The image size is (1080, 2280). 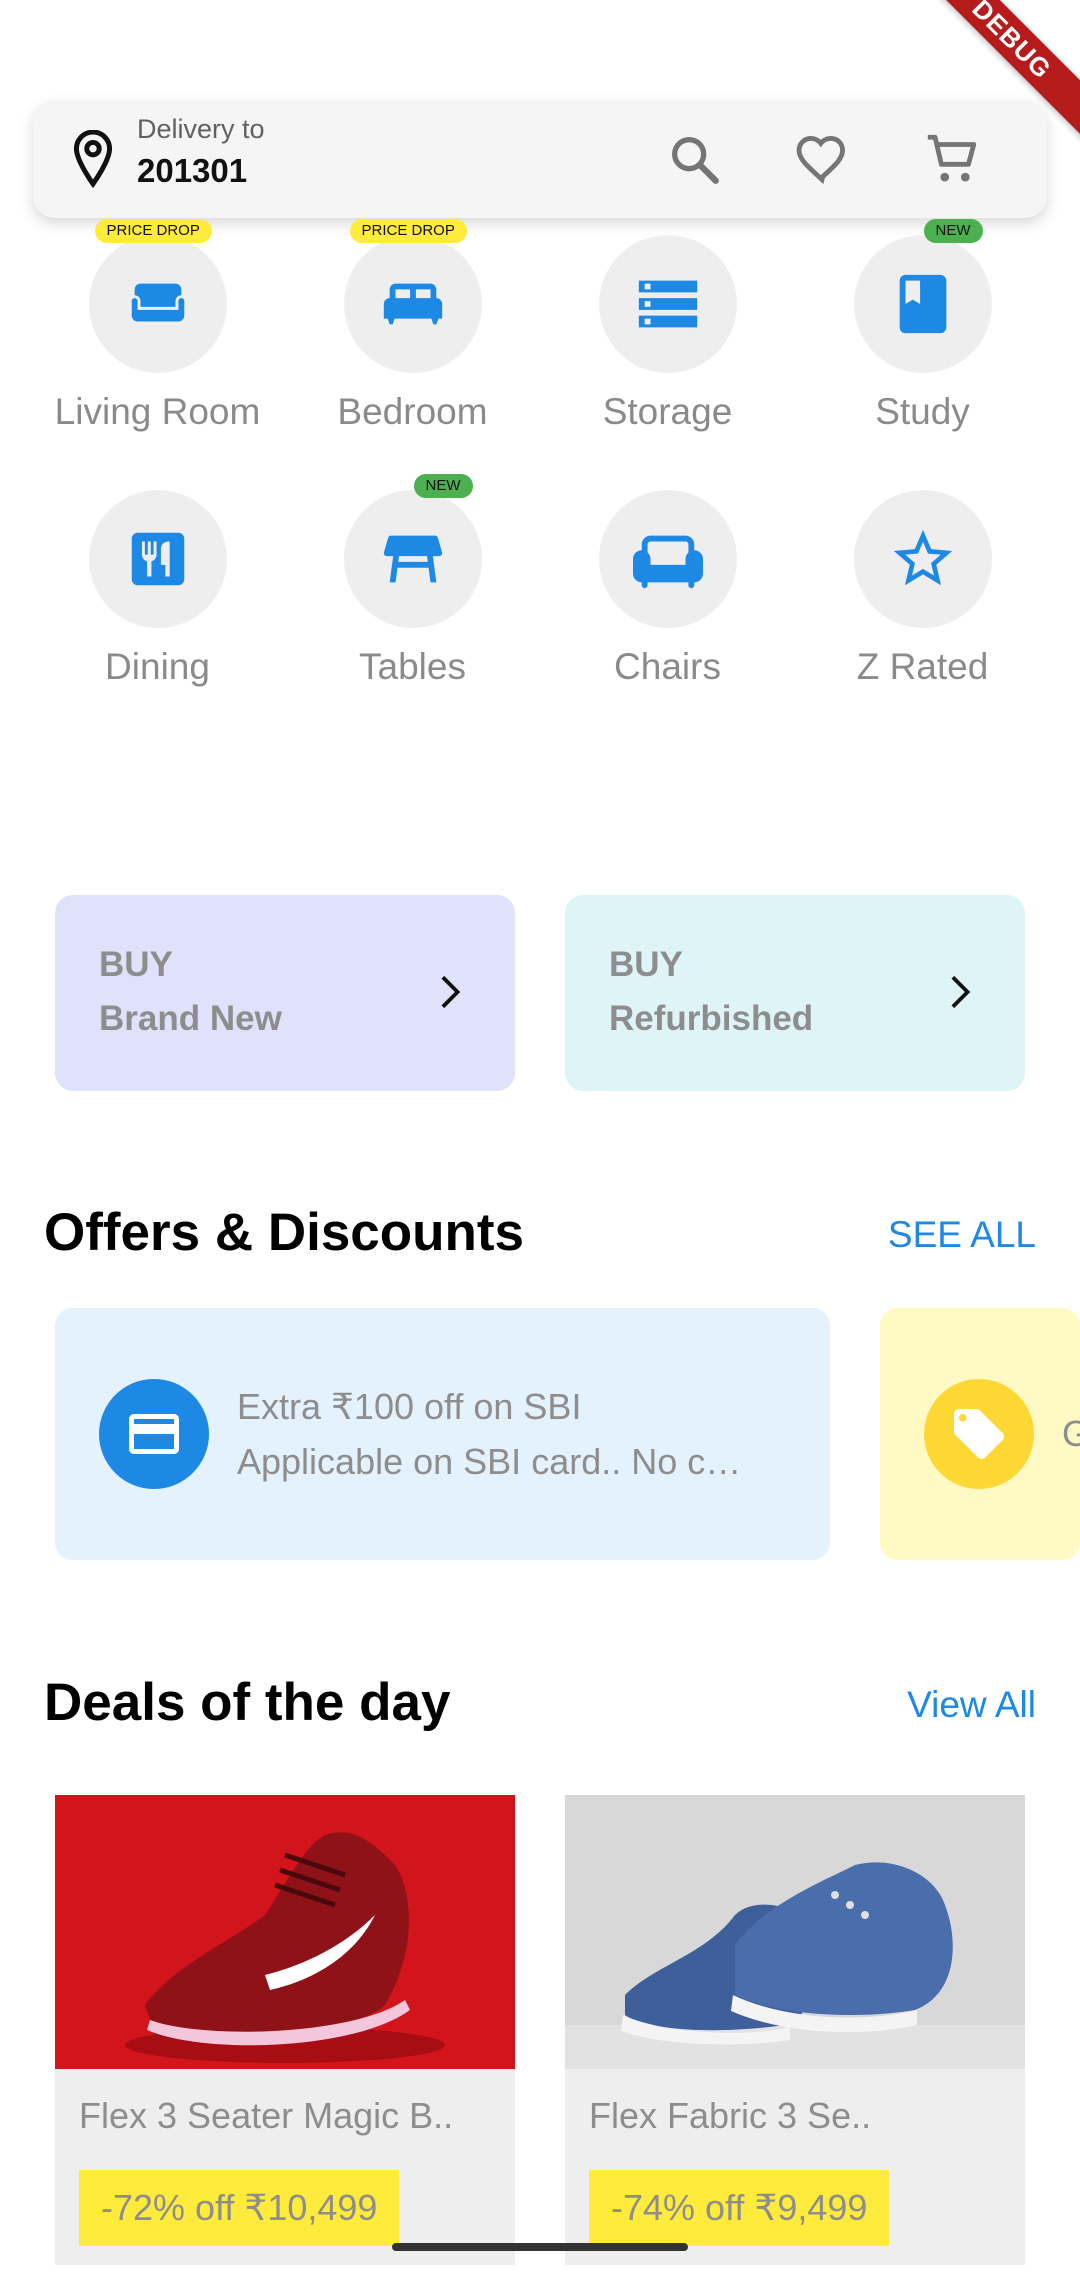 I want to click on category-label: Tables, so click(x=412, y=666).